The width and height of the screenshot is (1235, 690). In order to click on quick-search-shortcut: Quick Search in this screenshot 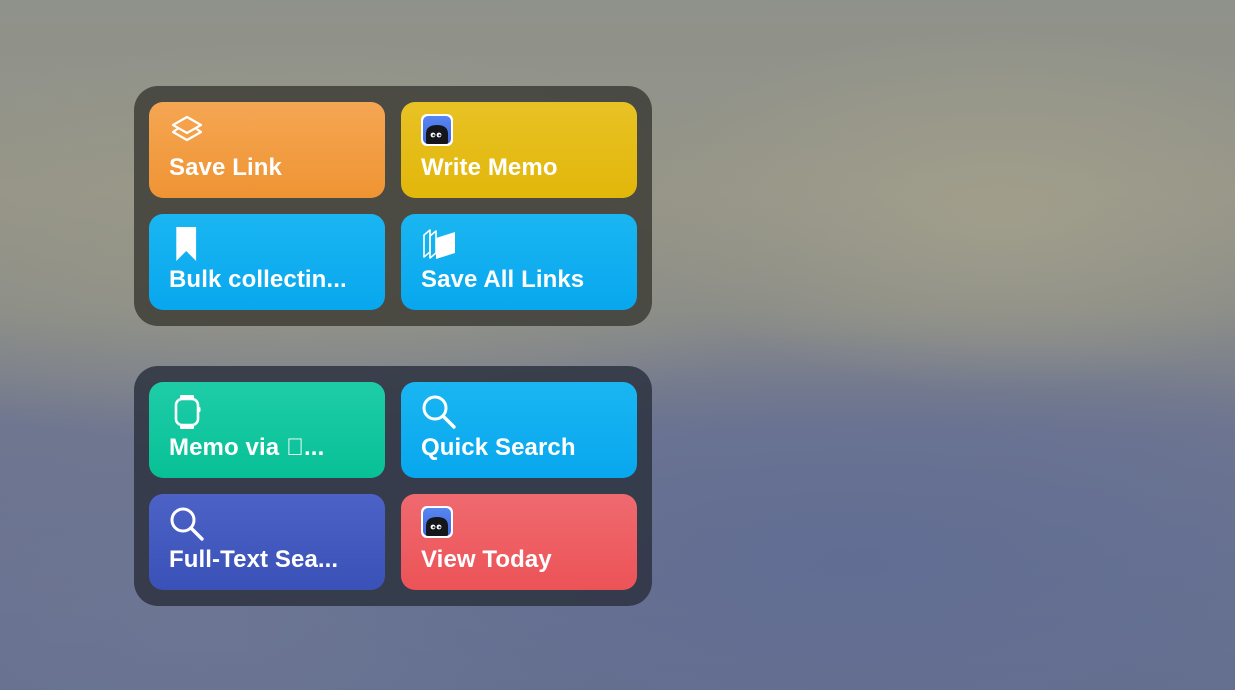, I will do `click(519, 430)`.